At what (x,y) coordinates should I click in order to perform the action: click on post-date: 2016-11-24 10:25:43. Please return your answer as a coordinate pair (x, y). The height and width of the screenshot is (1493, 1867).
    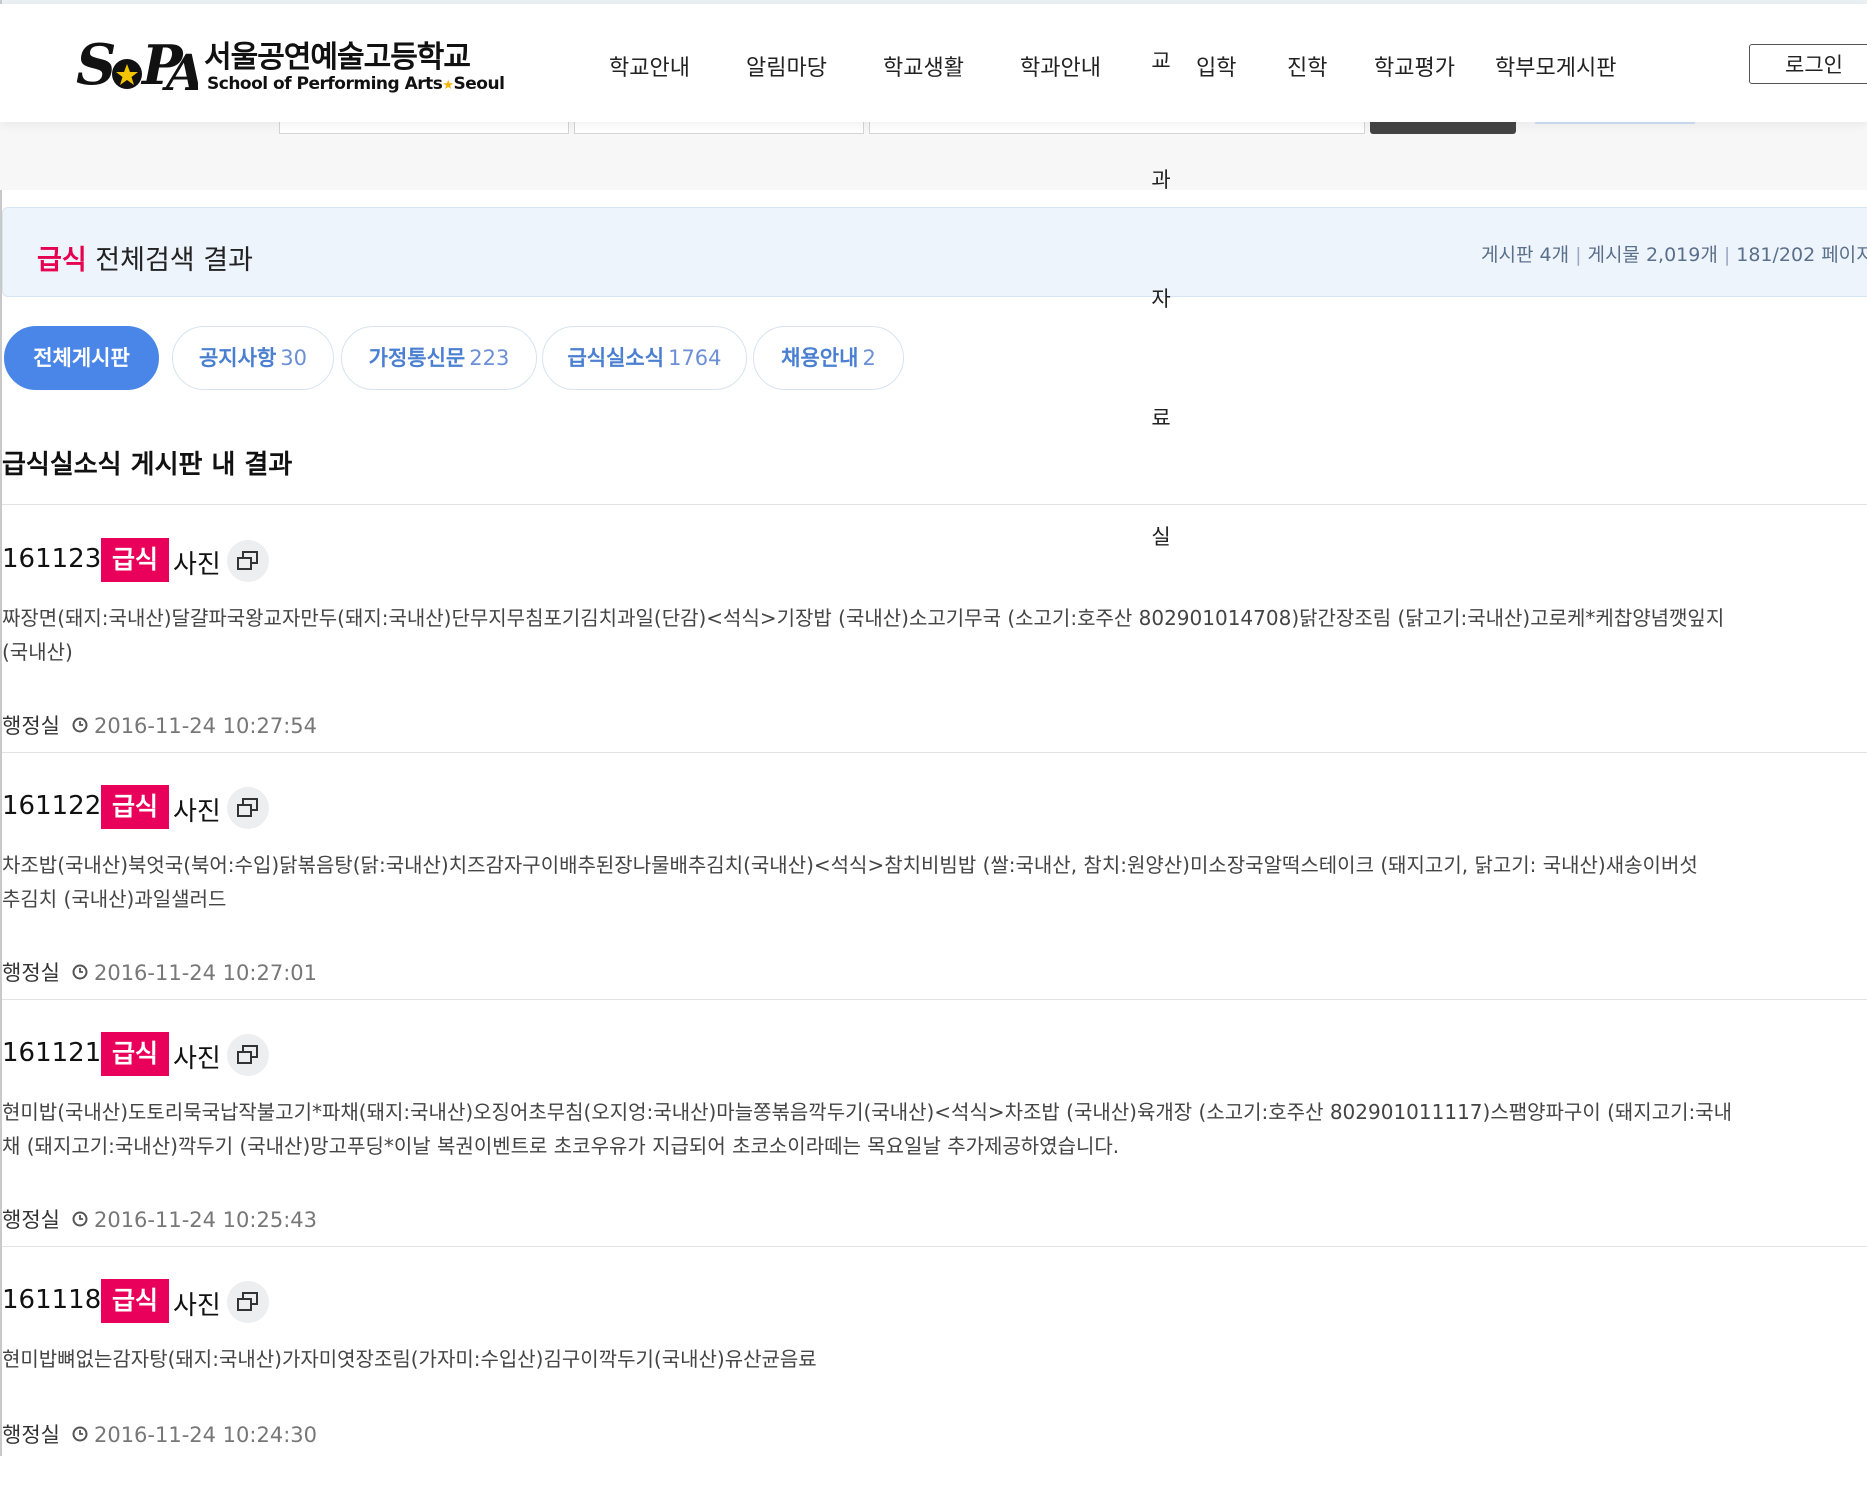
    Looking at the image, I should click on (205, 1220).